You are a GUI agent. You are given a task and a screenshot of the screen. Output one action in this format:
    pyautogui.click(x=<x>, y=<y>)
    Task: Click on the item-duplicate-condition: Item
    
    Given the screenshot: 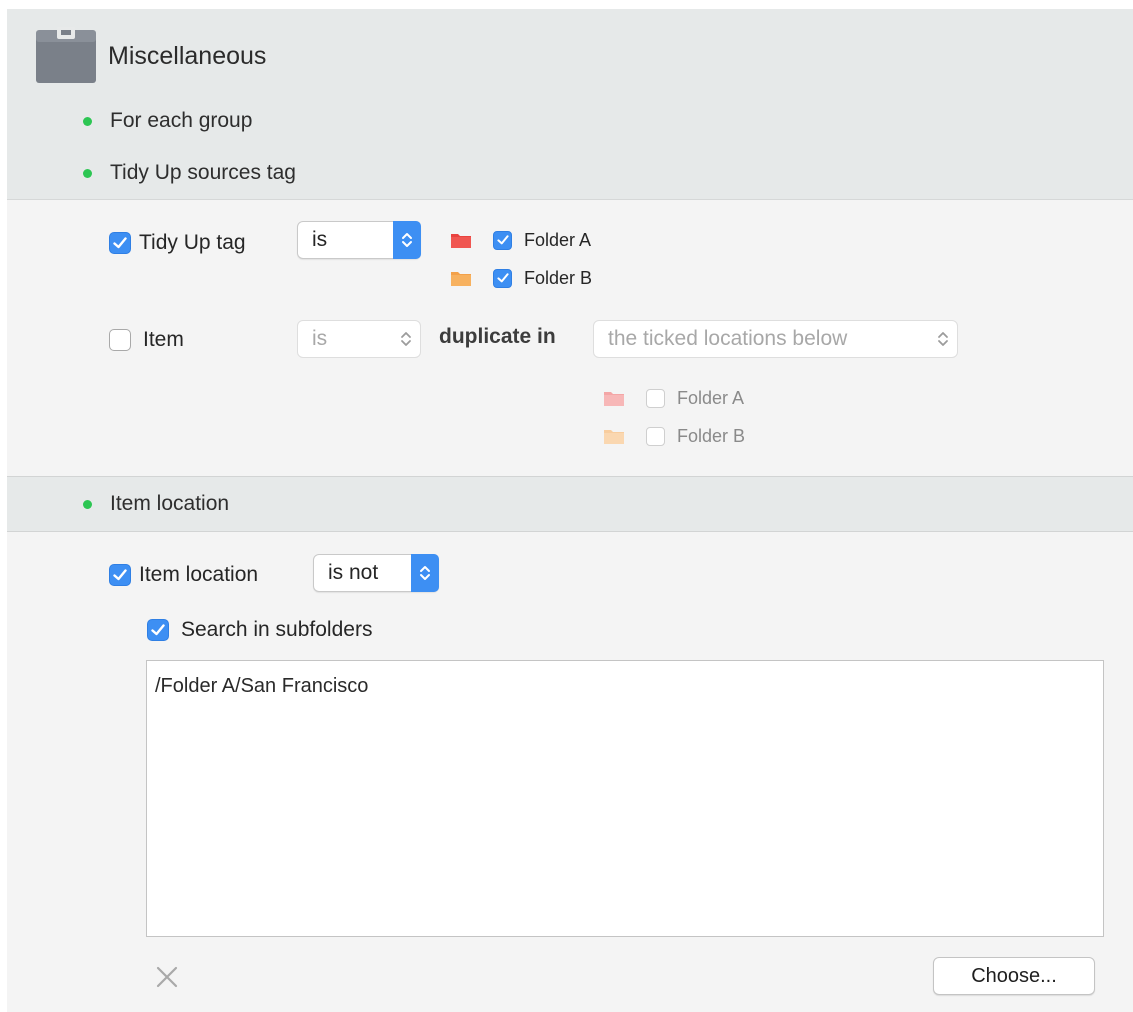 What is the action you would take?
    pyautogui.click(x=146, y=340)
    